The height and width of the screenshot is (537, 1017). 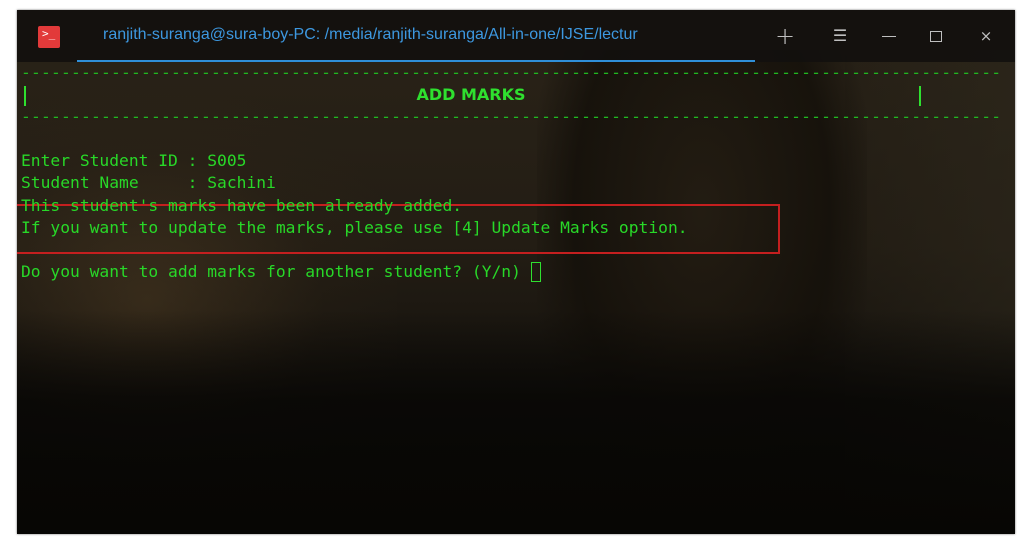 I want to click on header-right-border, so click(x=920, y=96).